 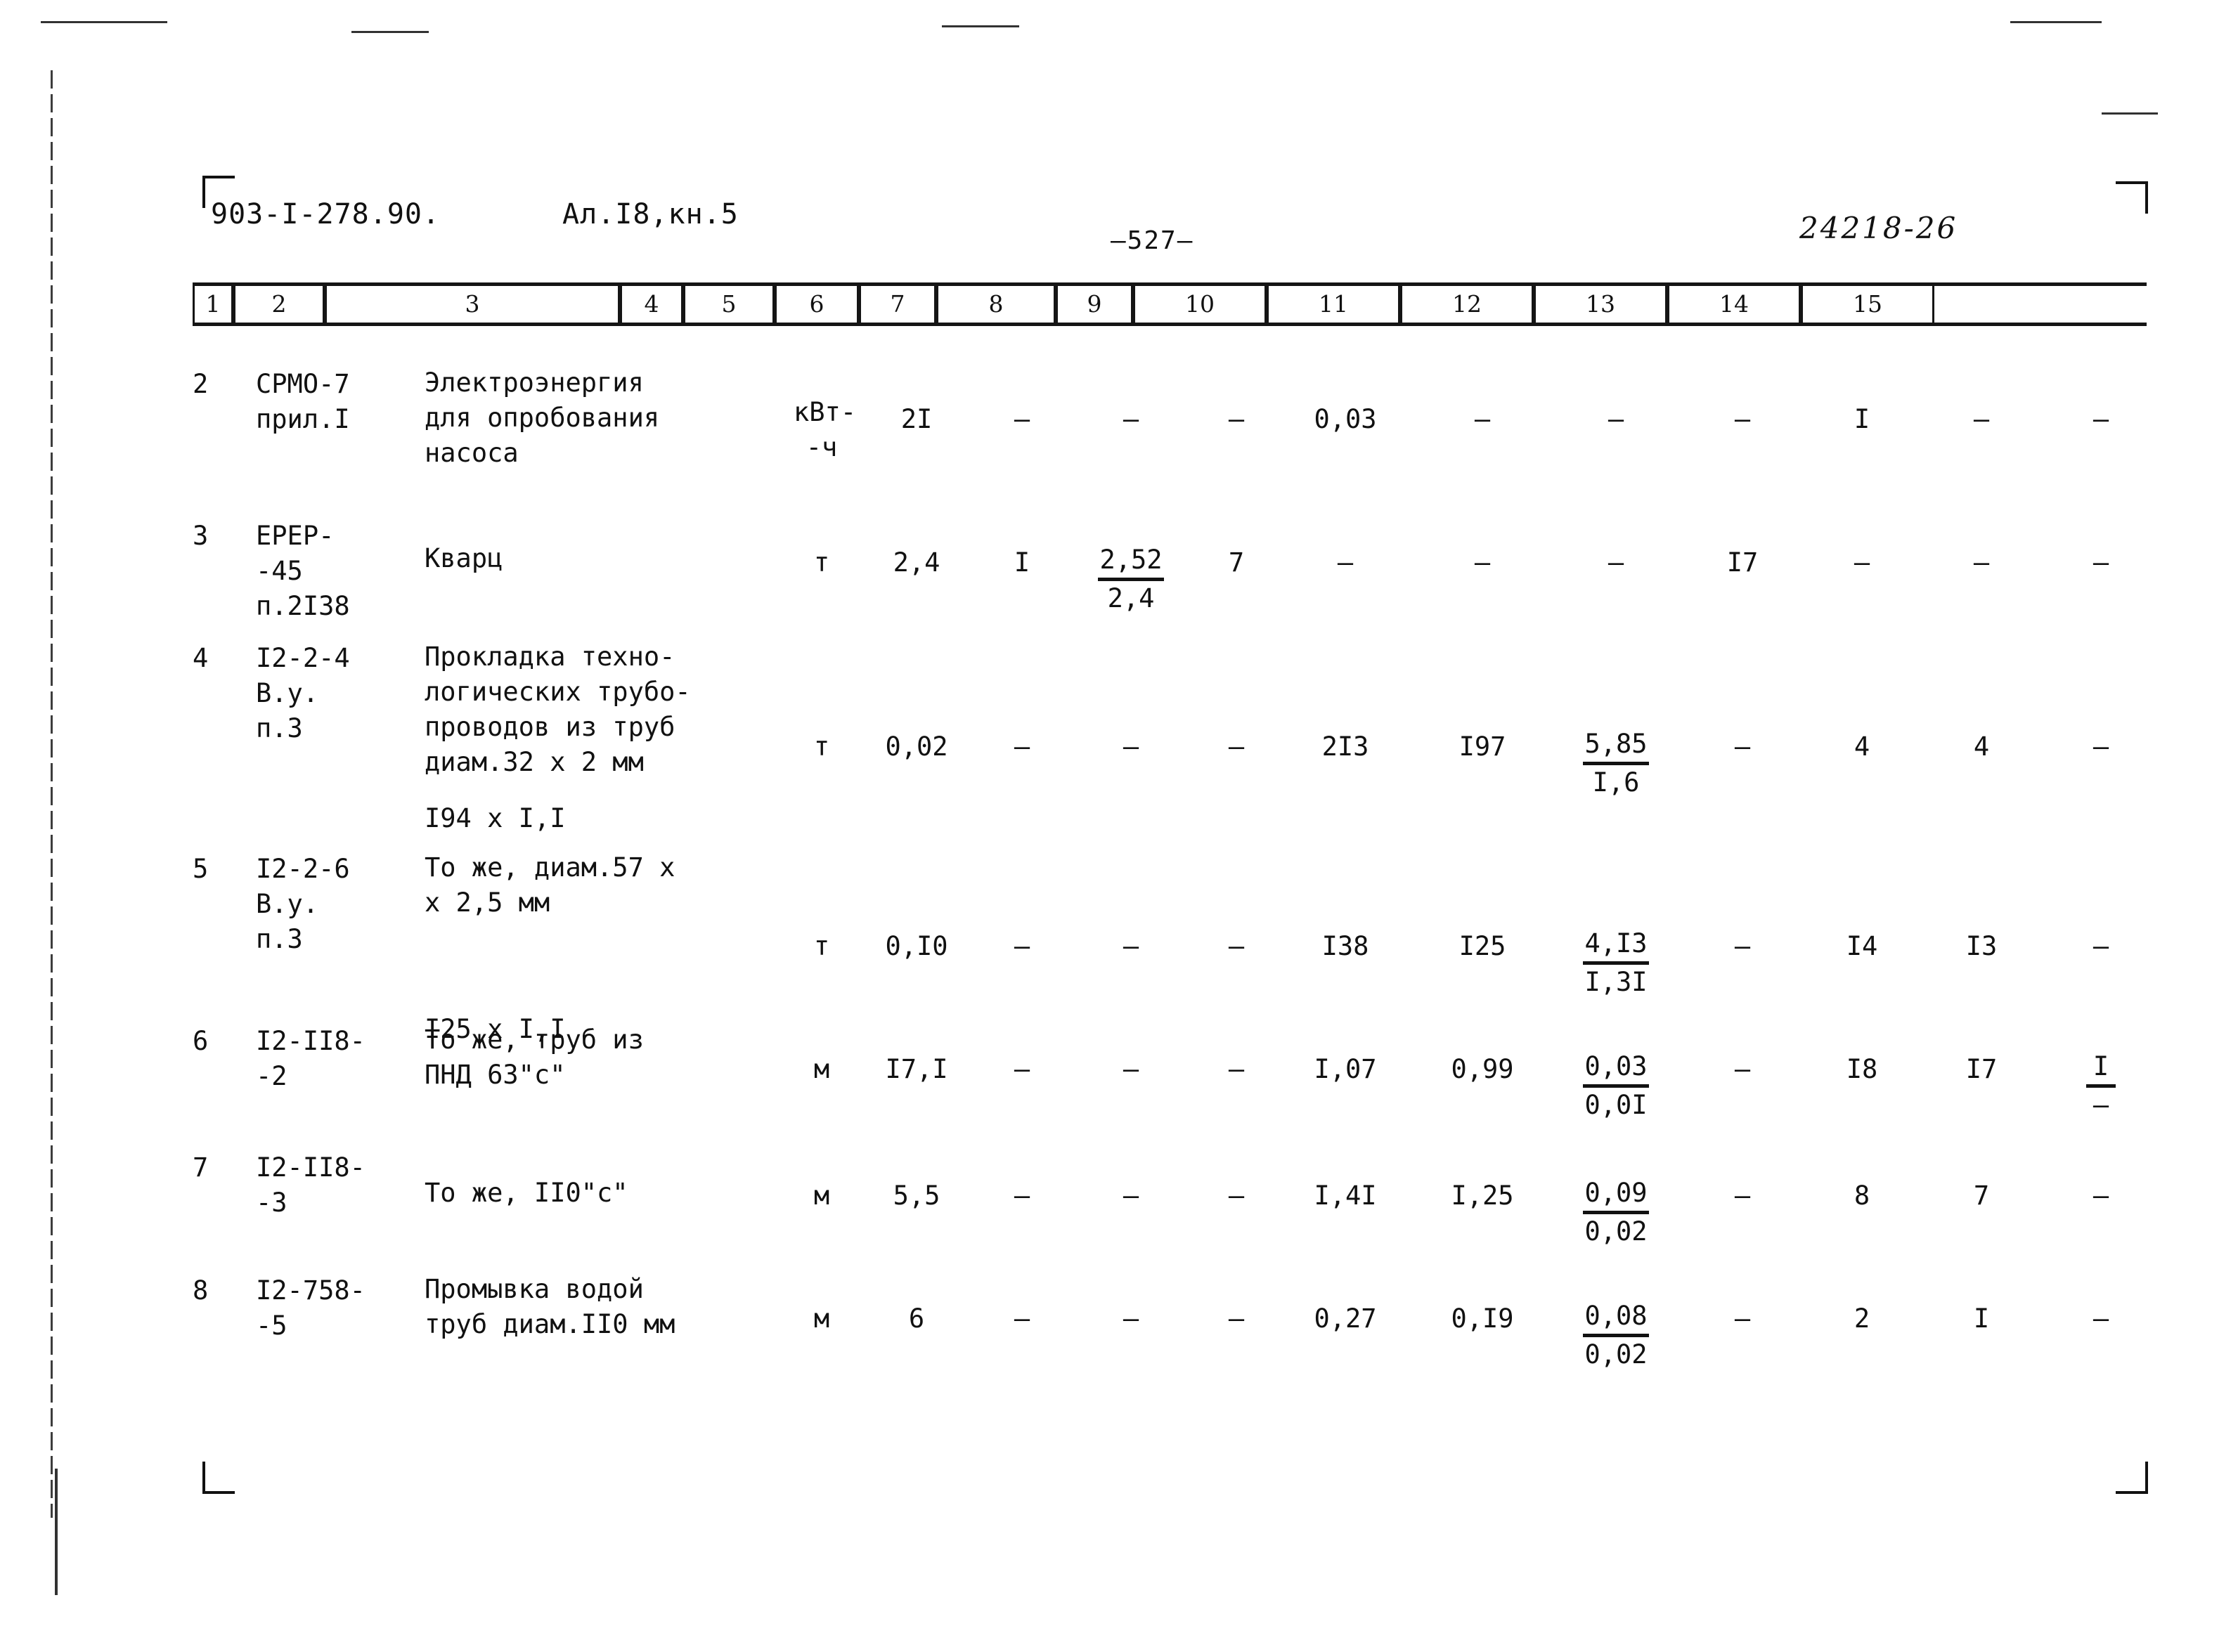 What do you see at coordinates (1482, 946) in the screenshot?
I see `value-col-10: I25` at bounding box center [1482, 946].